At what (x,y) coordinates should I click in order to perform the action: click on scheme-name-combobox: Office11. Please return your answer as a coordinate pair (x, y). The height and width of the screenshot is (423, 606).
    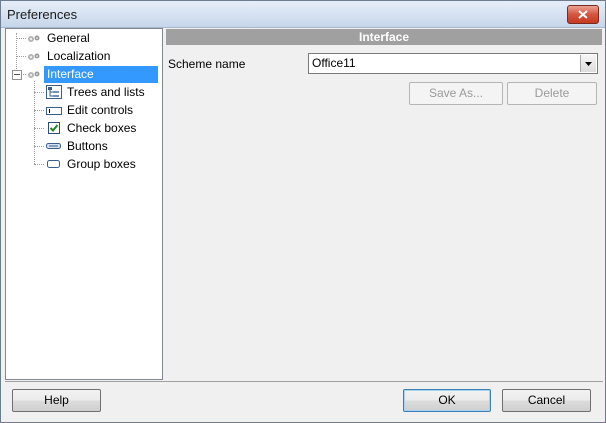
    Looking at the image, I should click on (453, 63).